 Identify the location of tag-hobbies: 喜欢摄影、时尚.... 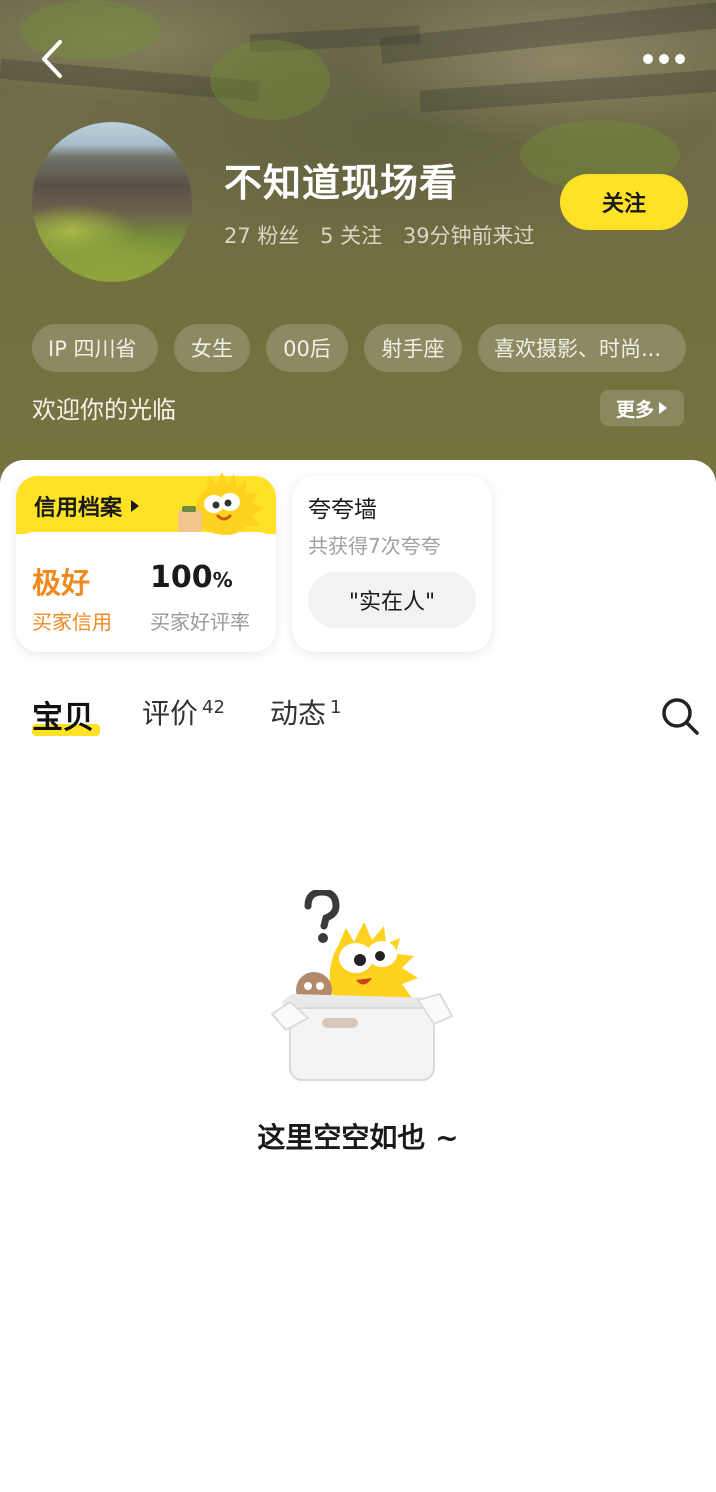
(582, 348).